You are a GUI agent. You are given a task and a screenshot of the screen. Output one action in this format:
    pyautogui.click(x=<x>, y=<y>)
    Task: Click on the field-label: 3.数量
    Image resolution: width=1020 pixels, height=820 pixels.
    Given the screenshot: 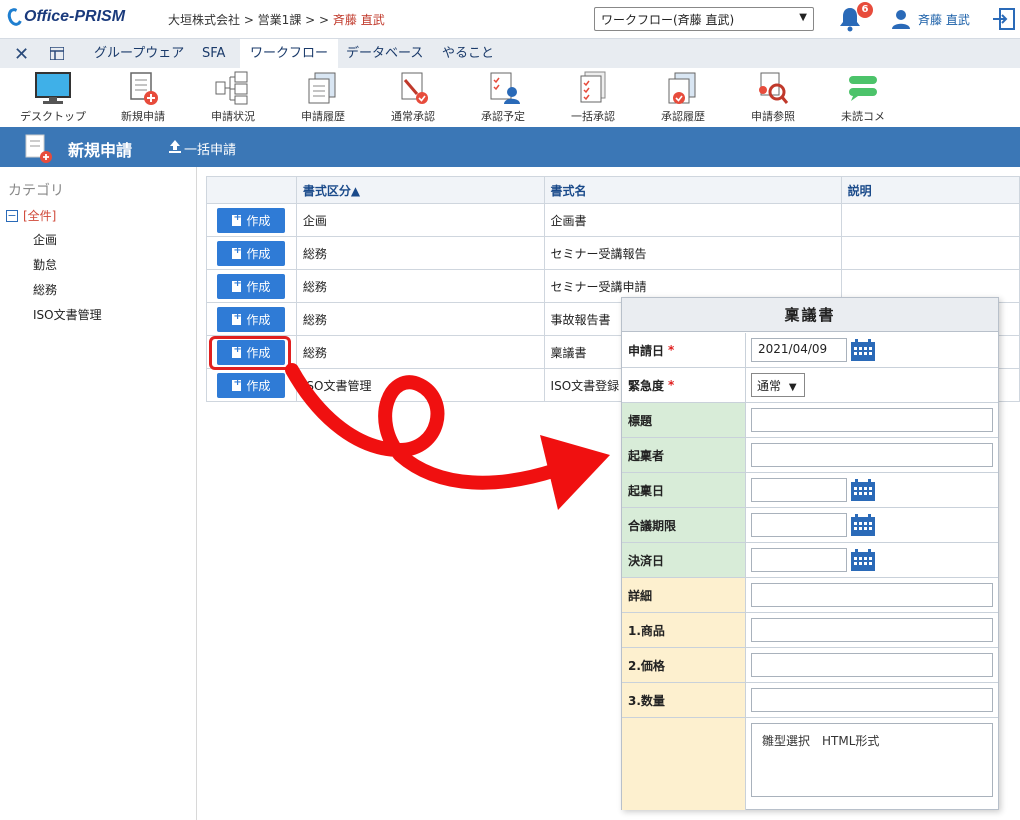 What is the action you would take?
    pyautogui.click(x=684, y=700)
    